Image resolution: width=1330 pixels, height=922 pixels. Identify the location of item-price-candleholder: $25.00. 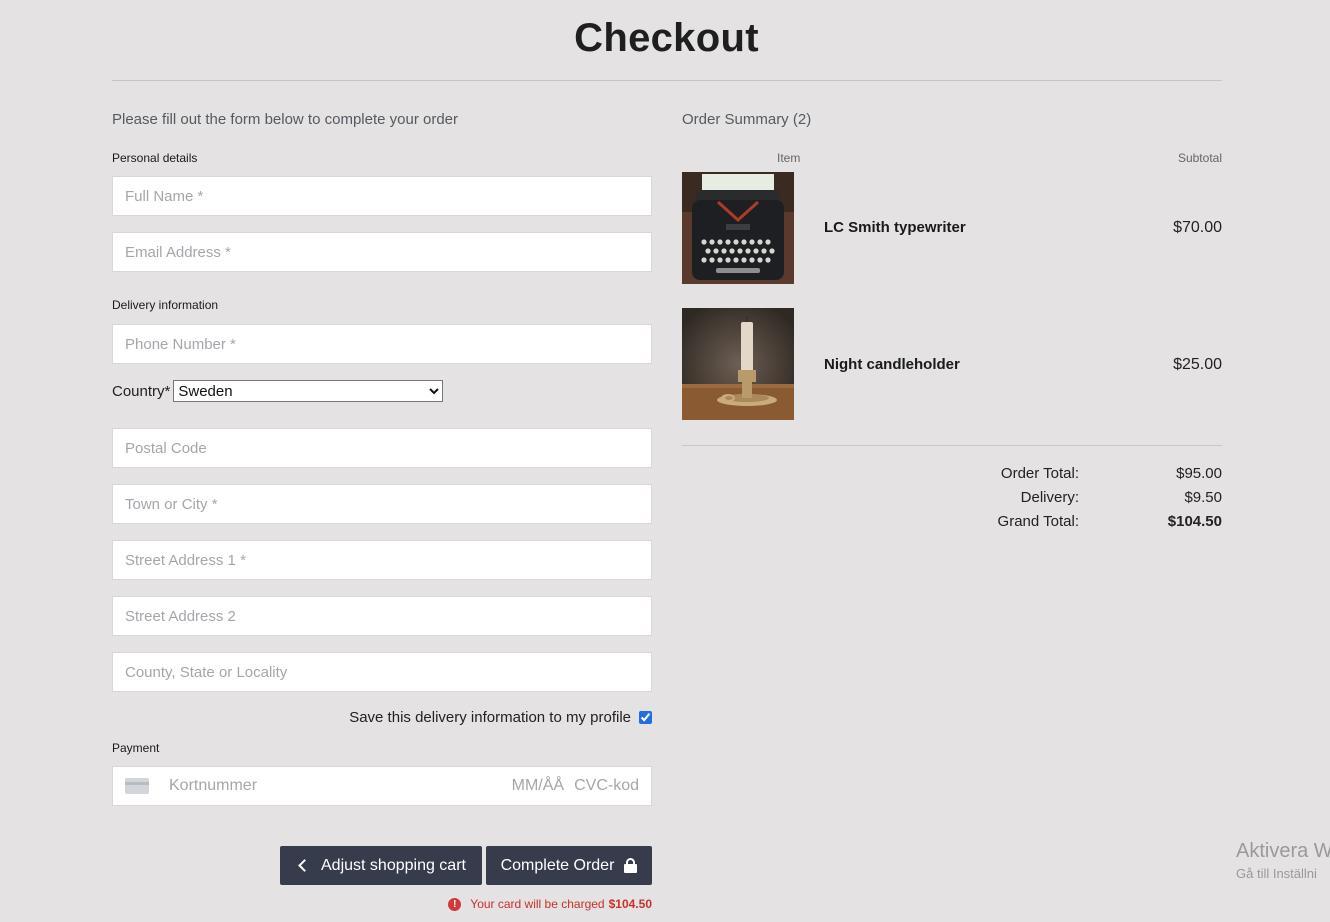
(1197, 364).